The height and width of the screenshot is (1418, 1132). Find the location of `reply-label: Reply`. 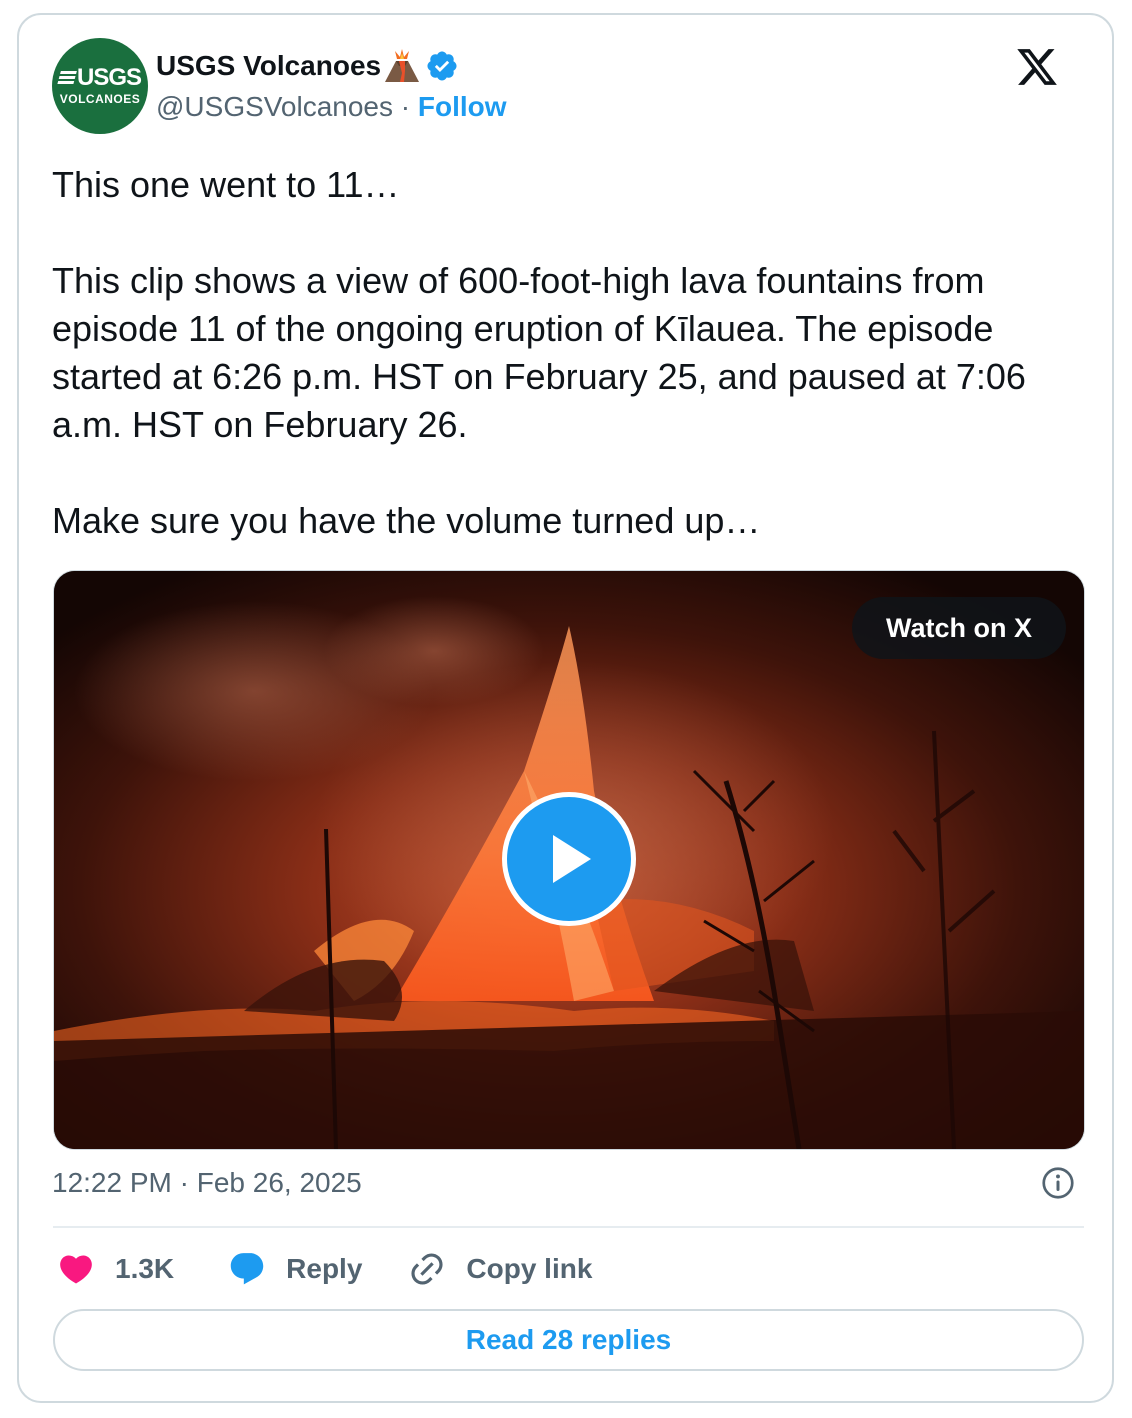

reply-label: Reply is located at coordinates (324, 1268).